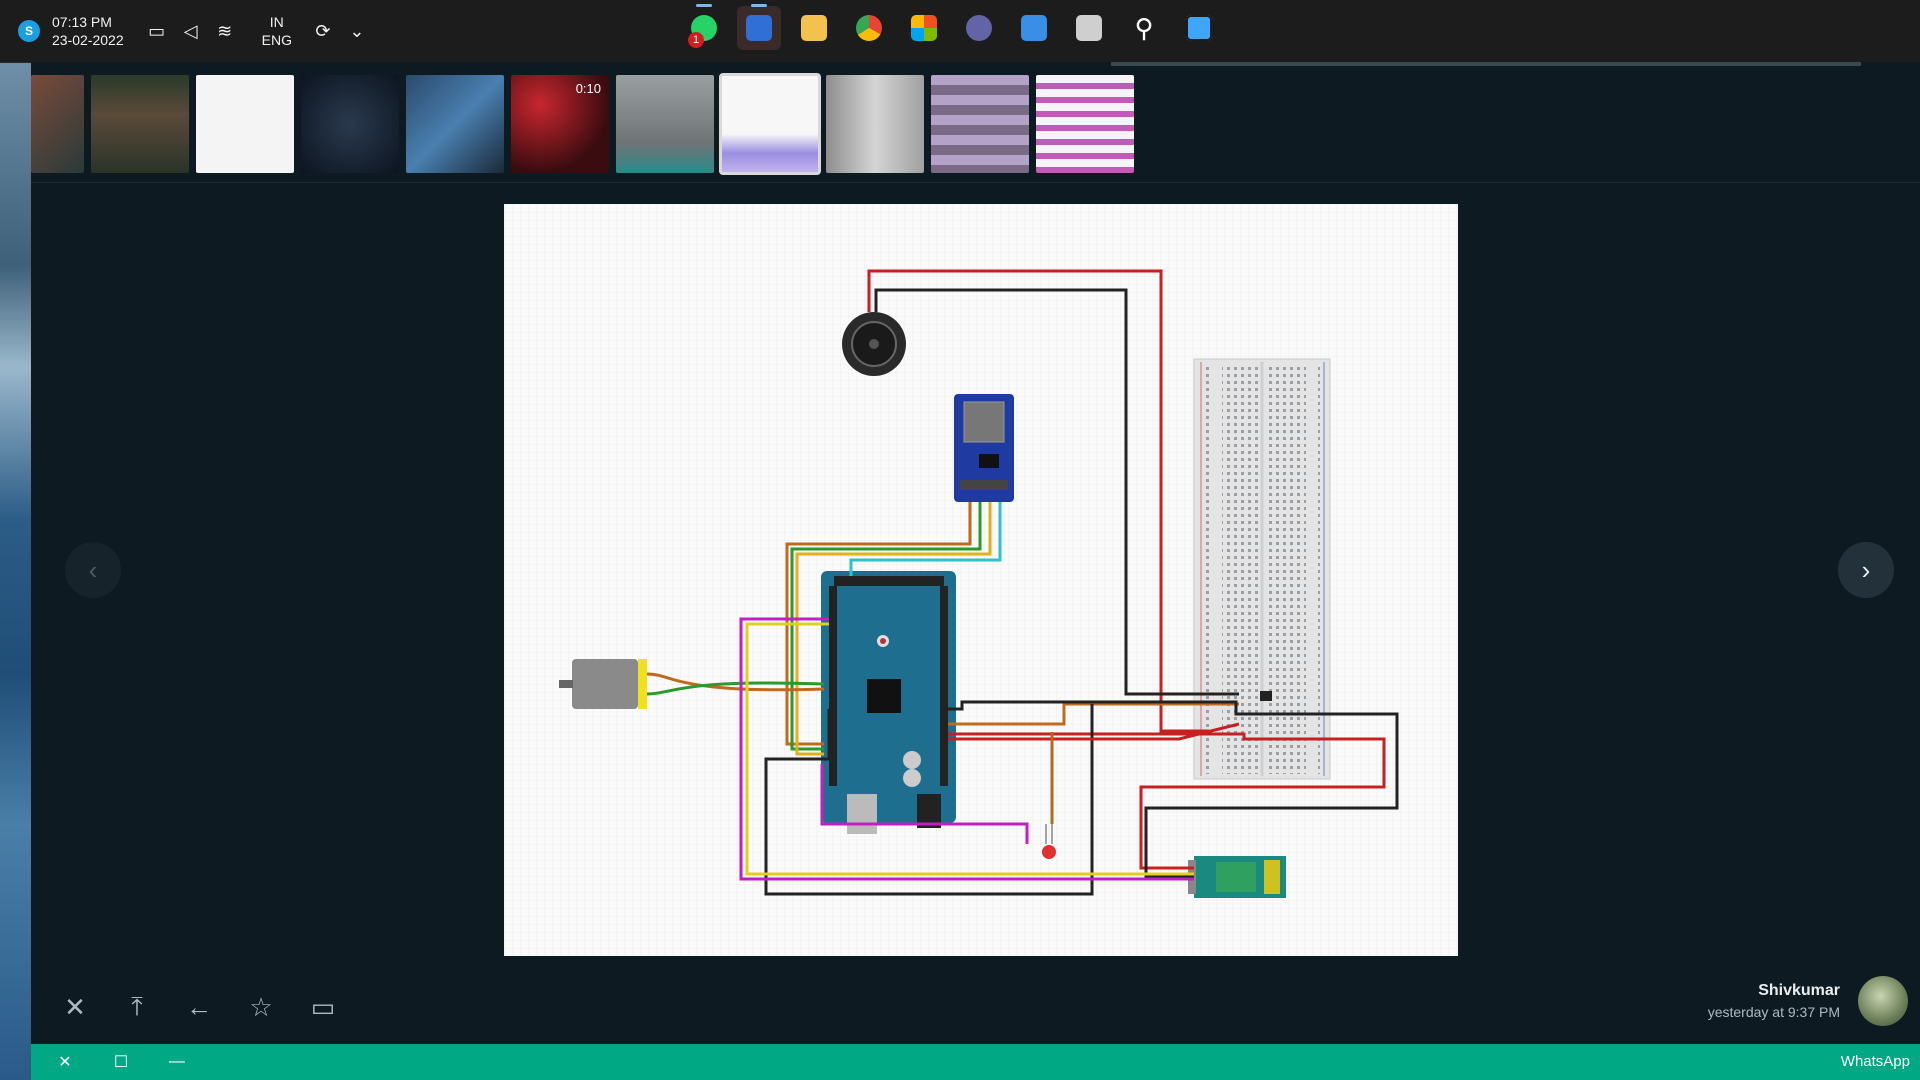  What do you see at coordinates (1266, 696) in the screenshot?
I see `sensor-chip` at bounding box center [1266, 696].